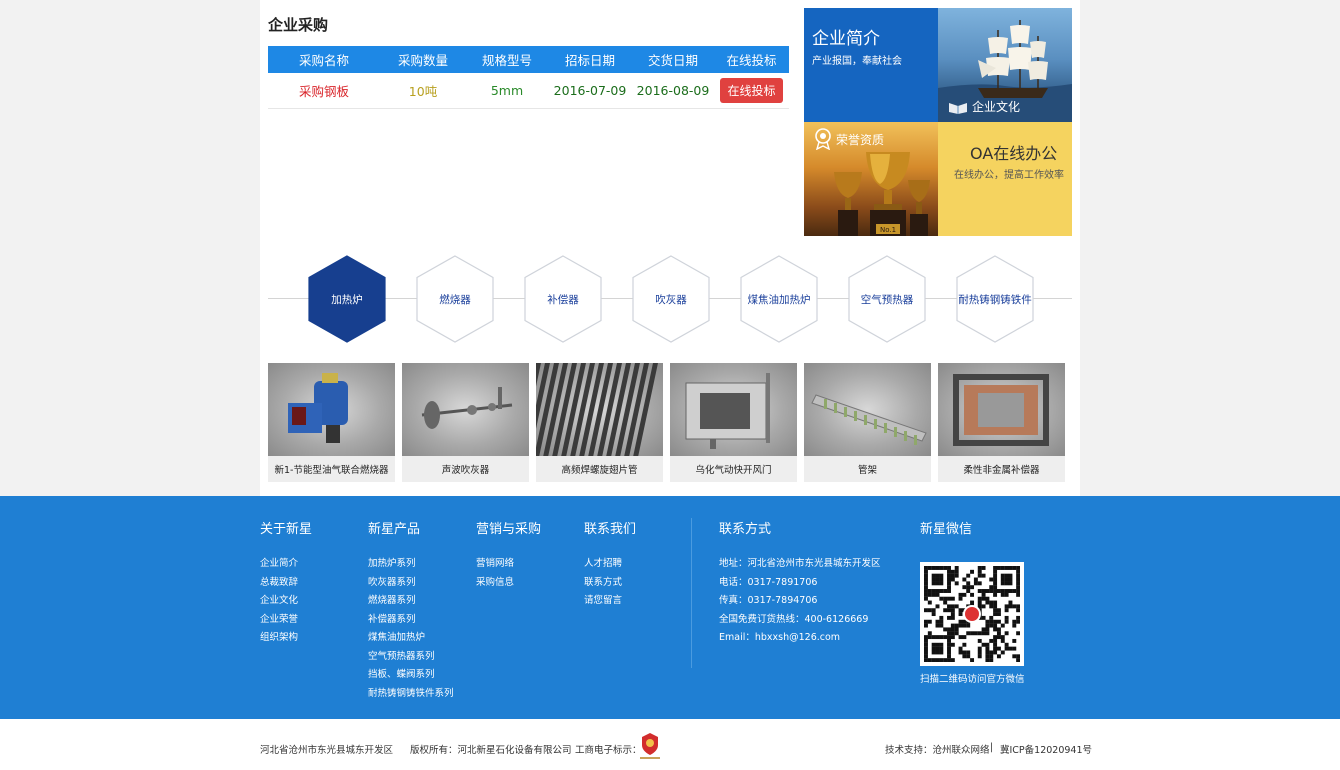 Image resolution: width=1340 pixels, height=770 pixels. I want to click on wechat-qr-code, so click(972, 614).